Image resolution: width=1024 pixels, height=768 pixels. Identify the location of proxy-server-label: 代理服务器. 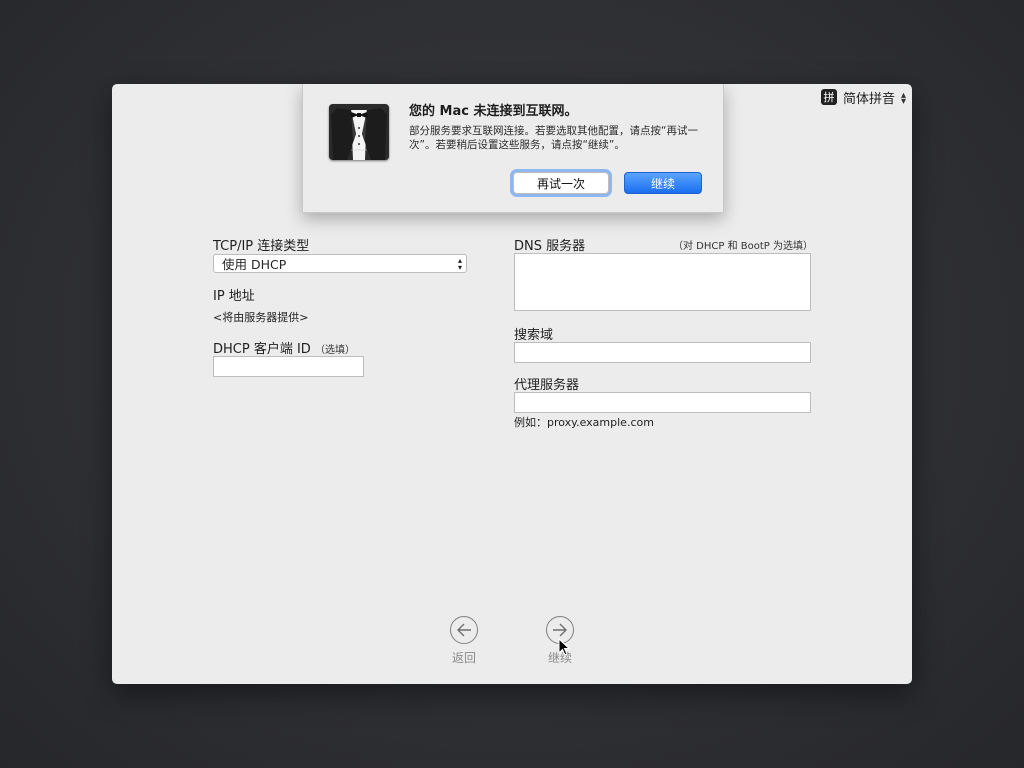
(547, 385).